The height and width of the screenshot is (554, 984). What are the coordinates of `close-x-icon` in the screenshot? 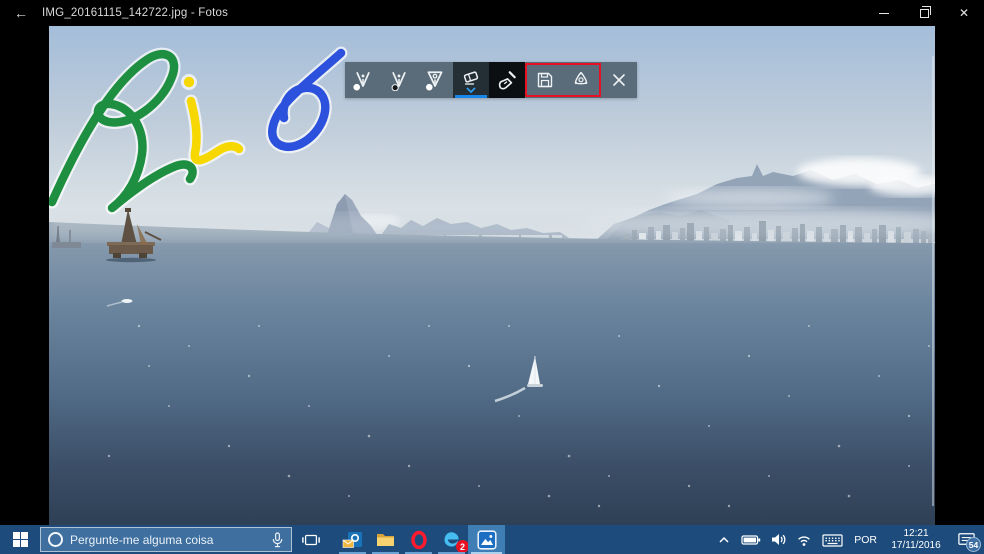 It's located at (619, 80).